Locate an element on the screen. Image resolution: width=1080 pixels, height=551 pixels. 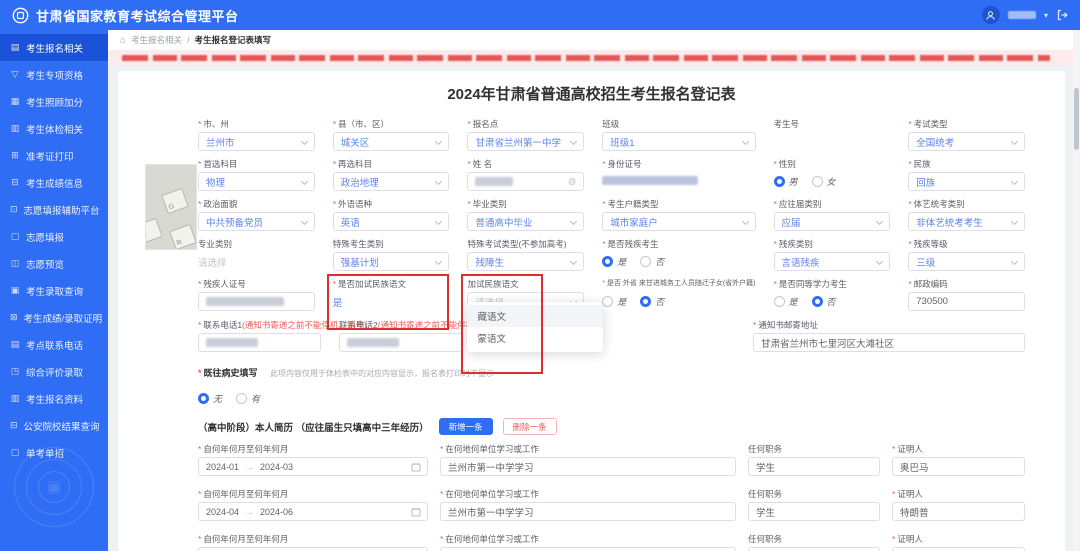
radio-have: 有 is located at coordinates (248, 398).